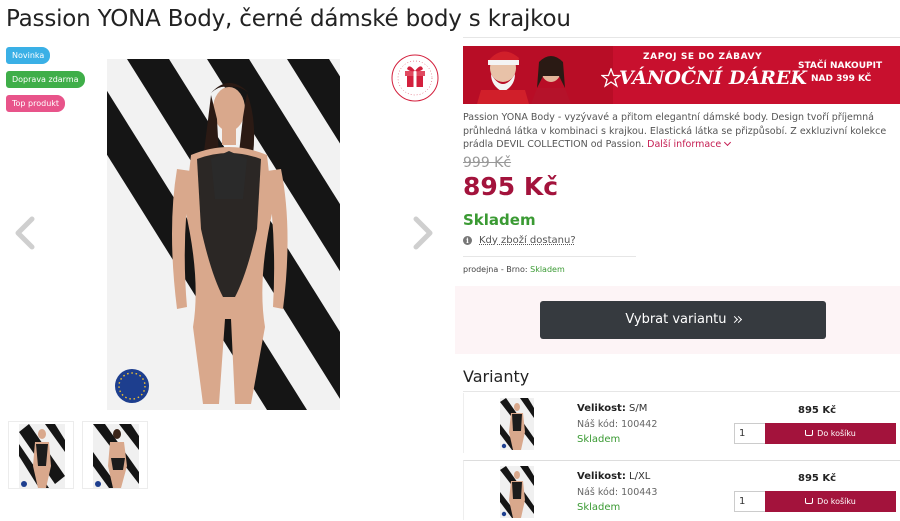 Image resolution: width=900 pixels, height=521 pixels. Describe the element at coordinates (614, 476) in the screenshot. I see `variant-size: Velikost: L/XL` at that location.